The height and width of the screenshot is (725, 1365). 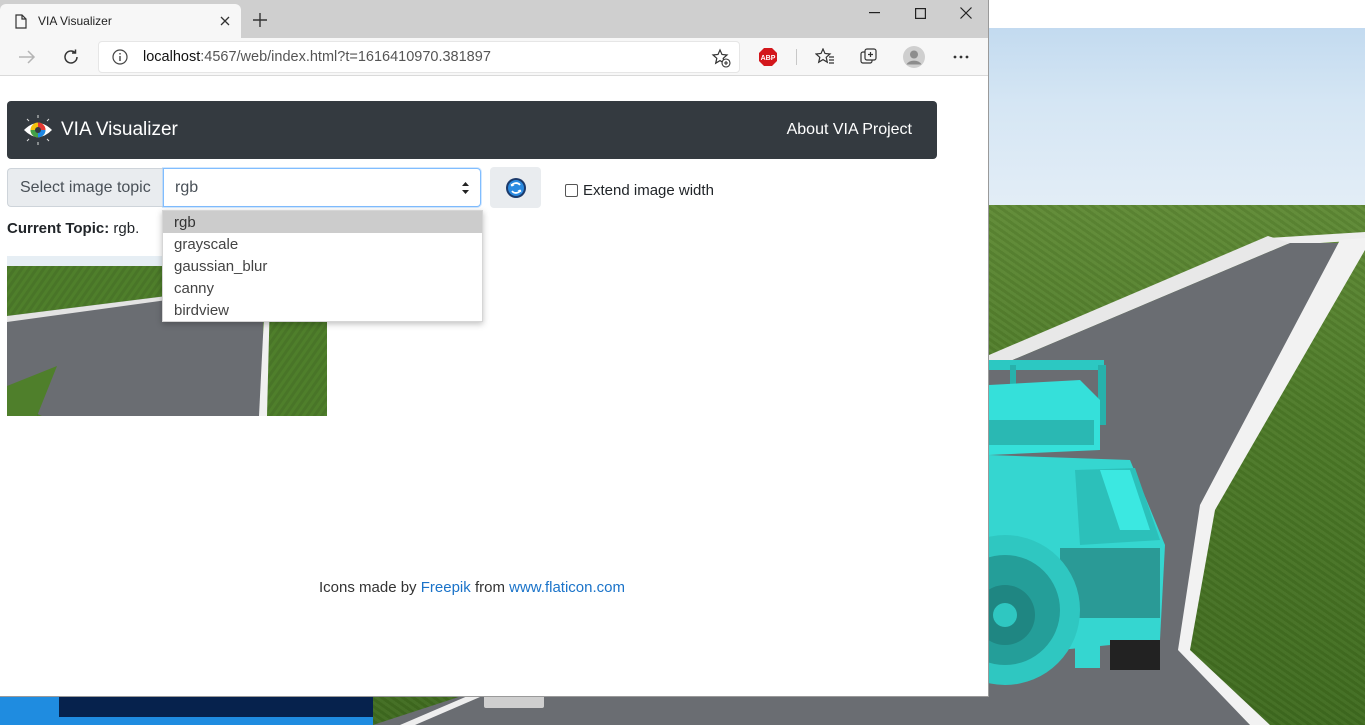 What do you see at coordinates (27, 57) in the screenshot?
I see `forward-icon` at bounding box center [27, 57].